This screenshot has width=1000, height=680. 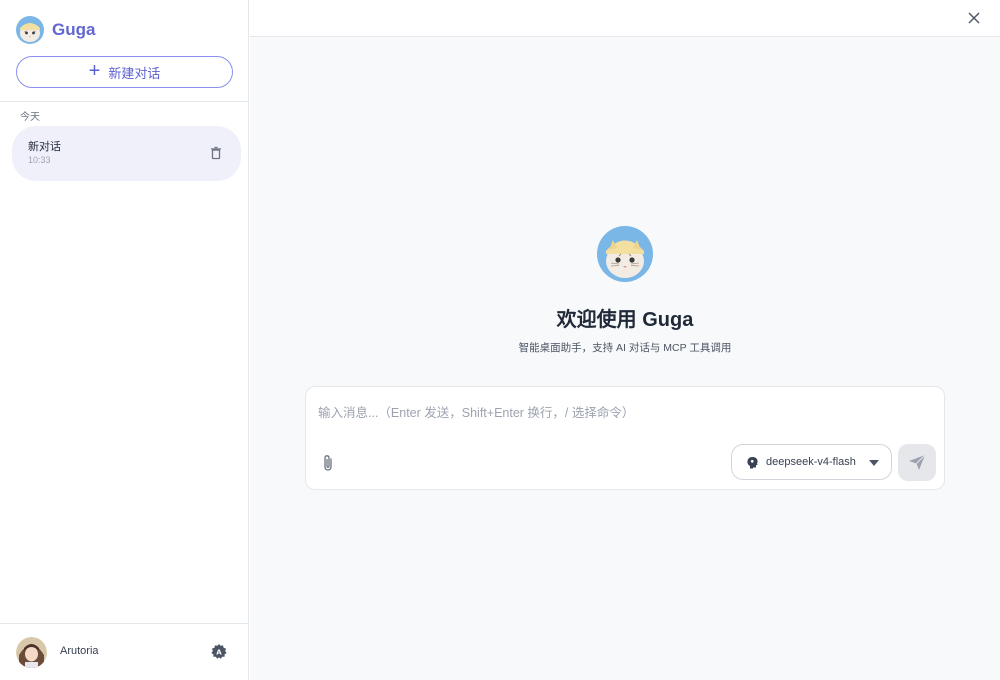 I want to click on chat-title: 新对话, so click(x=44, y=147).